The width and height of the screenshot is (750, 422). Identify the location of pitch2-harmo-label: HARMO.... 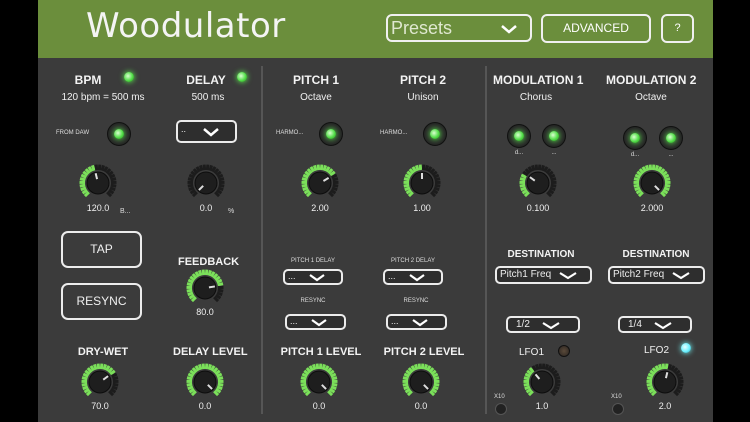
(394, 133).